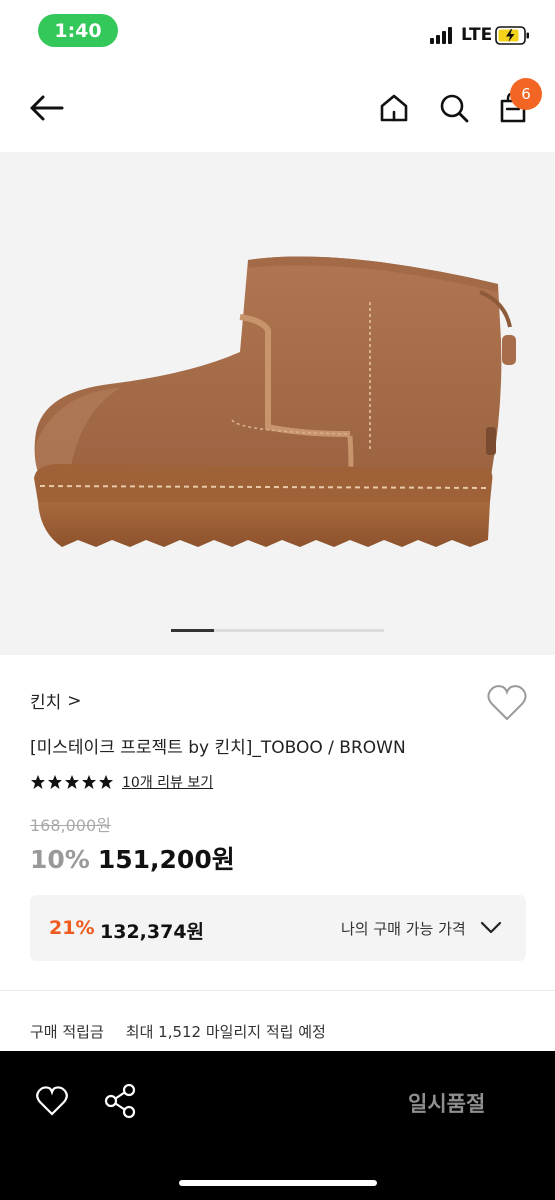 This screenshot has height=1200, width=555. What do you see at coordinates (70, 825) in the screenshot?
I see `original-price: 168,000원` at bounding box center [70, 825].